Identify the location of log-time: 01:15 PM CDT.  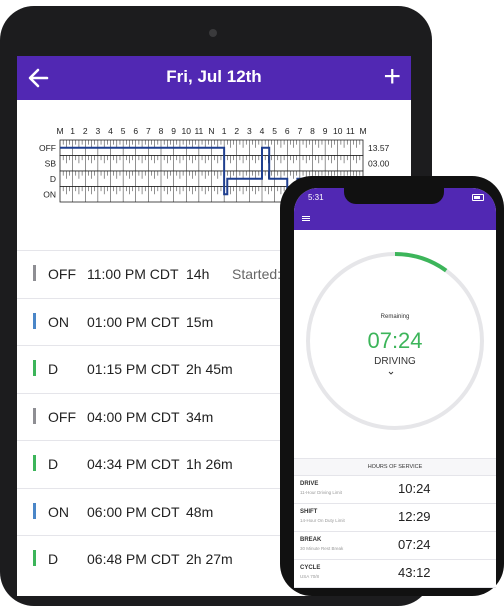
(133, 369).